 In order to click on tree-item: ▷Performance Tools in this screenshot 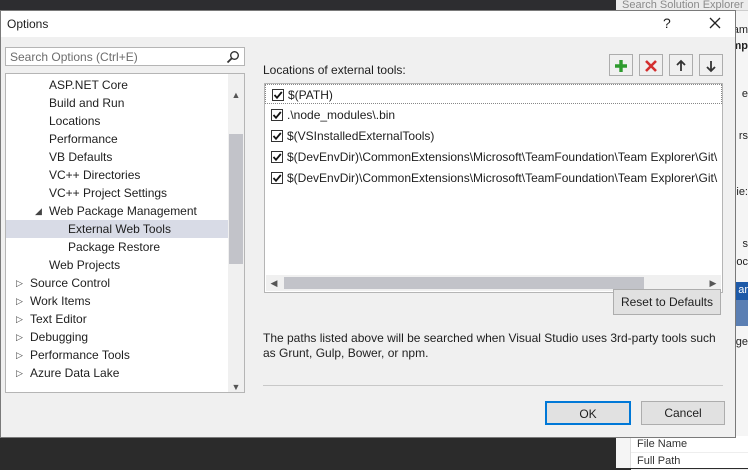, I will do `click(117, 355)`.